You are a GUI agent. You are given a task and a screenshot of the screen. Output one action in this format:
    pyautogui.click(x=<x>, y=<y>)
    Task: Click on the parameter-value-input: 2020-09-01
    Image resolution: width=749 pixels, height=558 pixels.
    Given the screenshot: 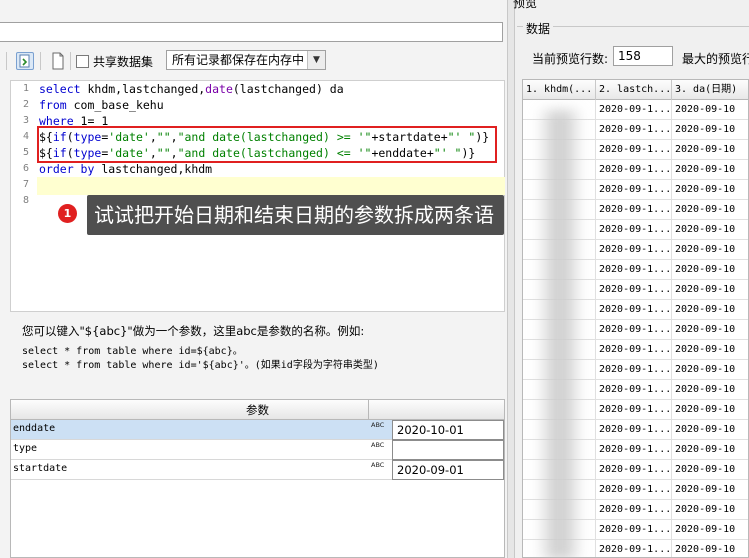 What is the action you would take?
    pyautogui.click(x=448, y=470)
    